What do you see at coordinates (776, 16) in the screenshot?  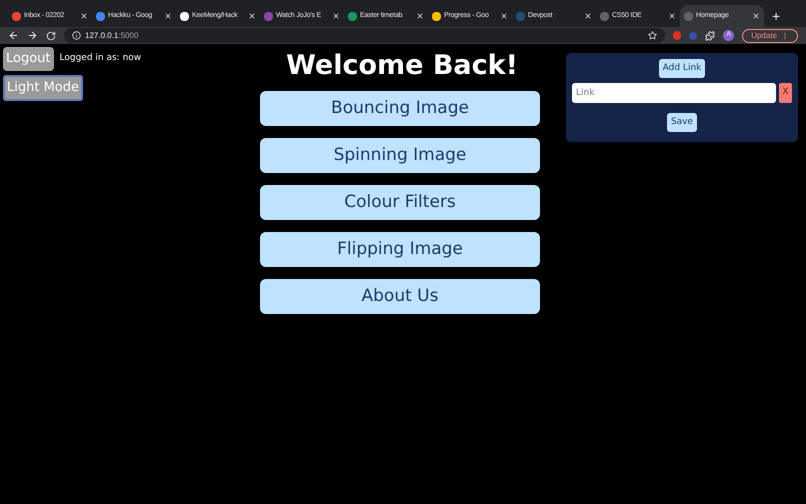 I see `new-tab-button: +` at bounding box center [776, 16].